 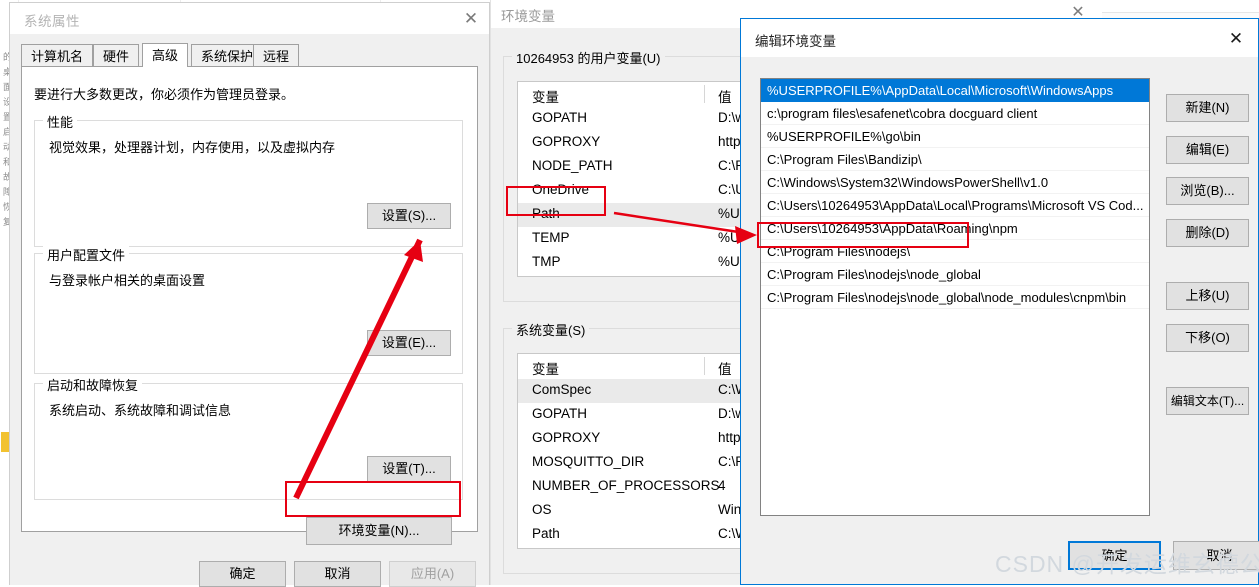 What do you see at coordinates (1207, 150) in the screenshot?
I see `edit-button: 编辑(E)` at bounding box center [1207, 150].